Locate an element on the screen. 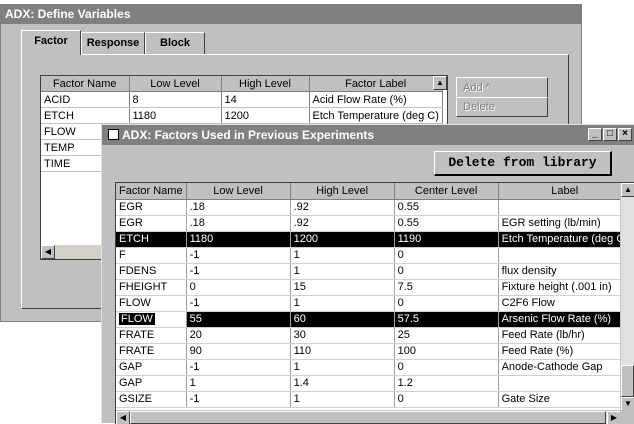 This screenshot has height=424, width=634. factors-grid-vscroll: ▲ ▼ is located at coordinates (627, 297).